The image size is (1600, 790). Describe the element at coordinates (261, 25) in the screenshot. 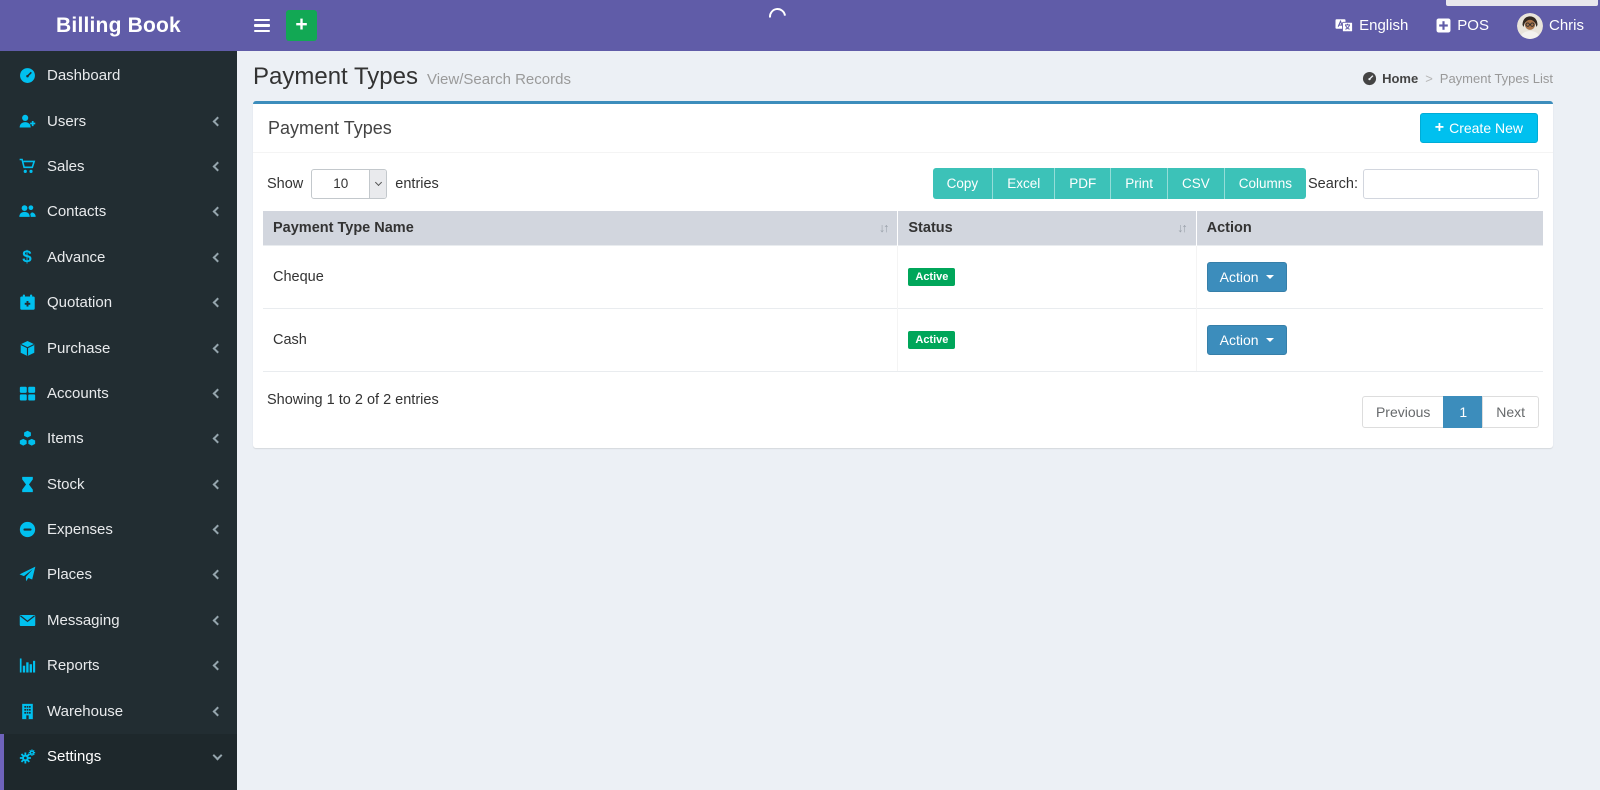

I see `sidebar-toggle-button` at that location.